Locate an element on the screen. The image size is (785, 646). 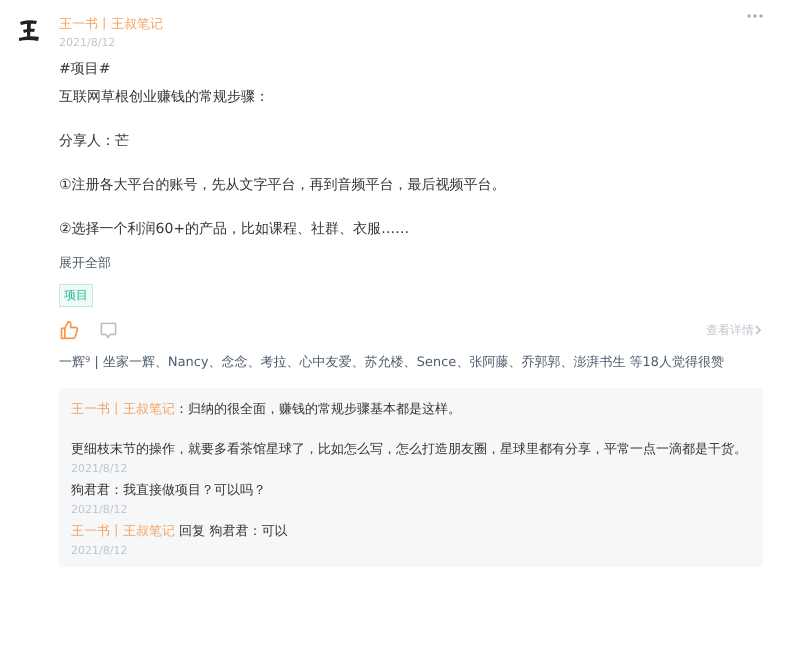
likers-text: 一辉⁹ | 坐家一辉、Nancy、念念、考拉、心中友爱、苏允楼、Sence、张阿藤、乔郭郭、澎湃书生 等18人觉得很赞 is located at coordinates (392, 362).